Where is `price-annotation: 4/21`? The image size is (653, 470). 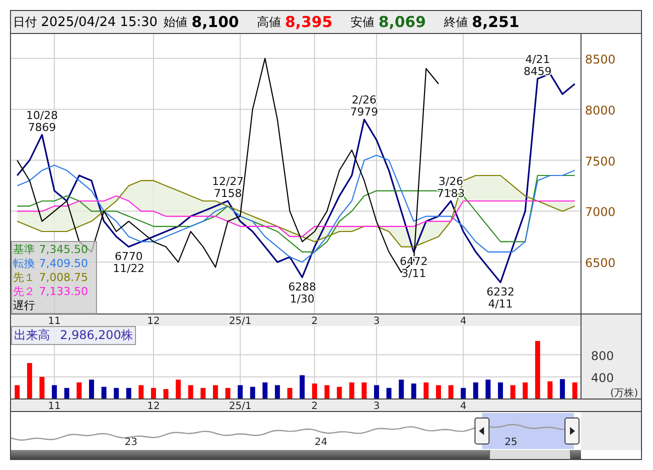
price-annotation: 4/21 is located at coordinates (537, 59).